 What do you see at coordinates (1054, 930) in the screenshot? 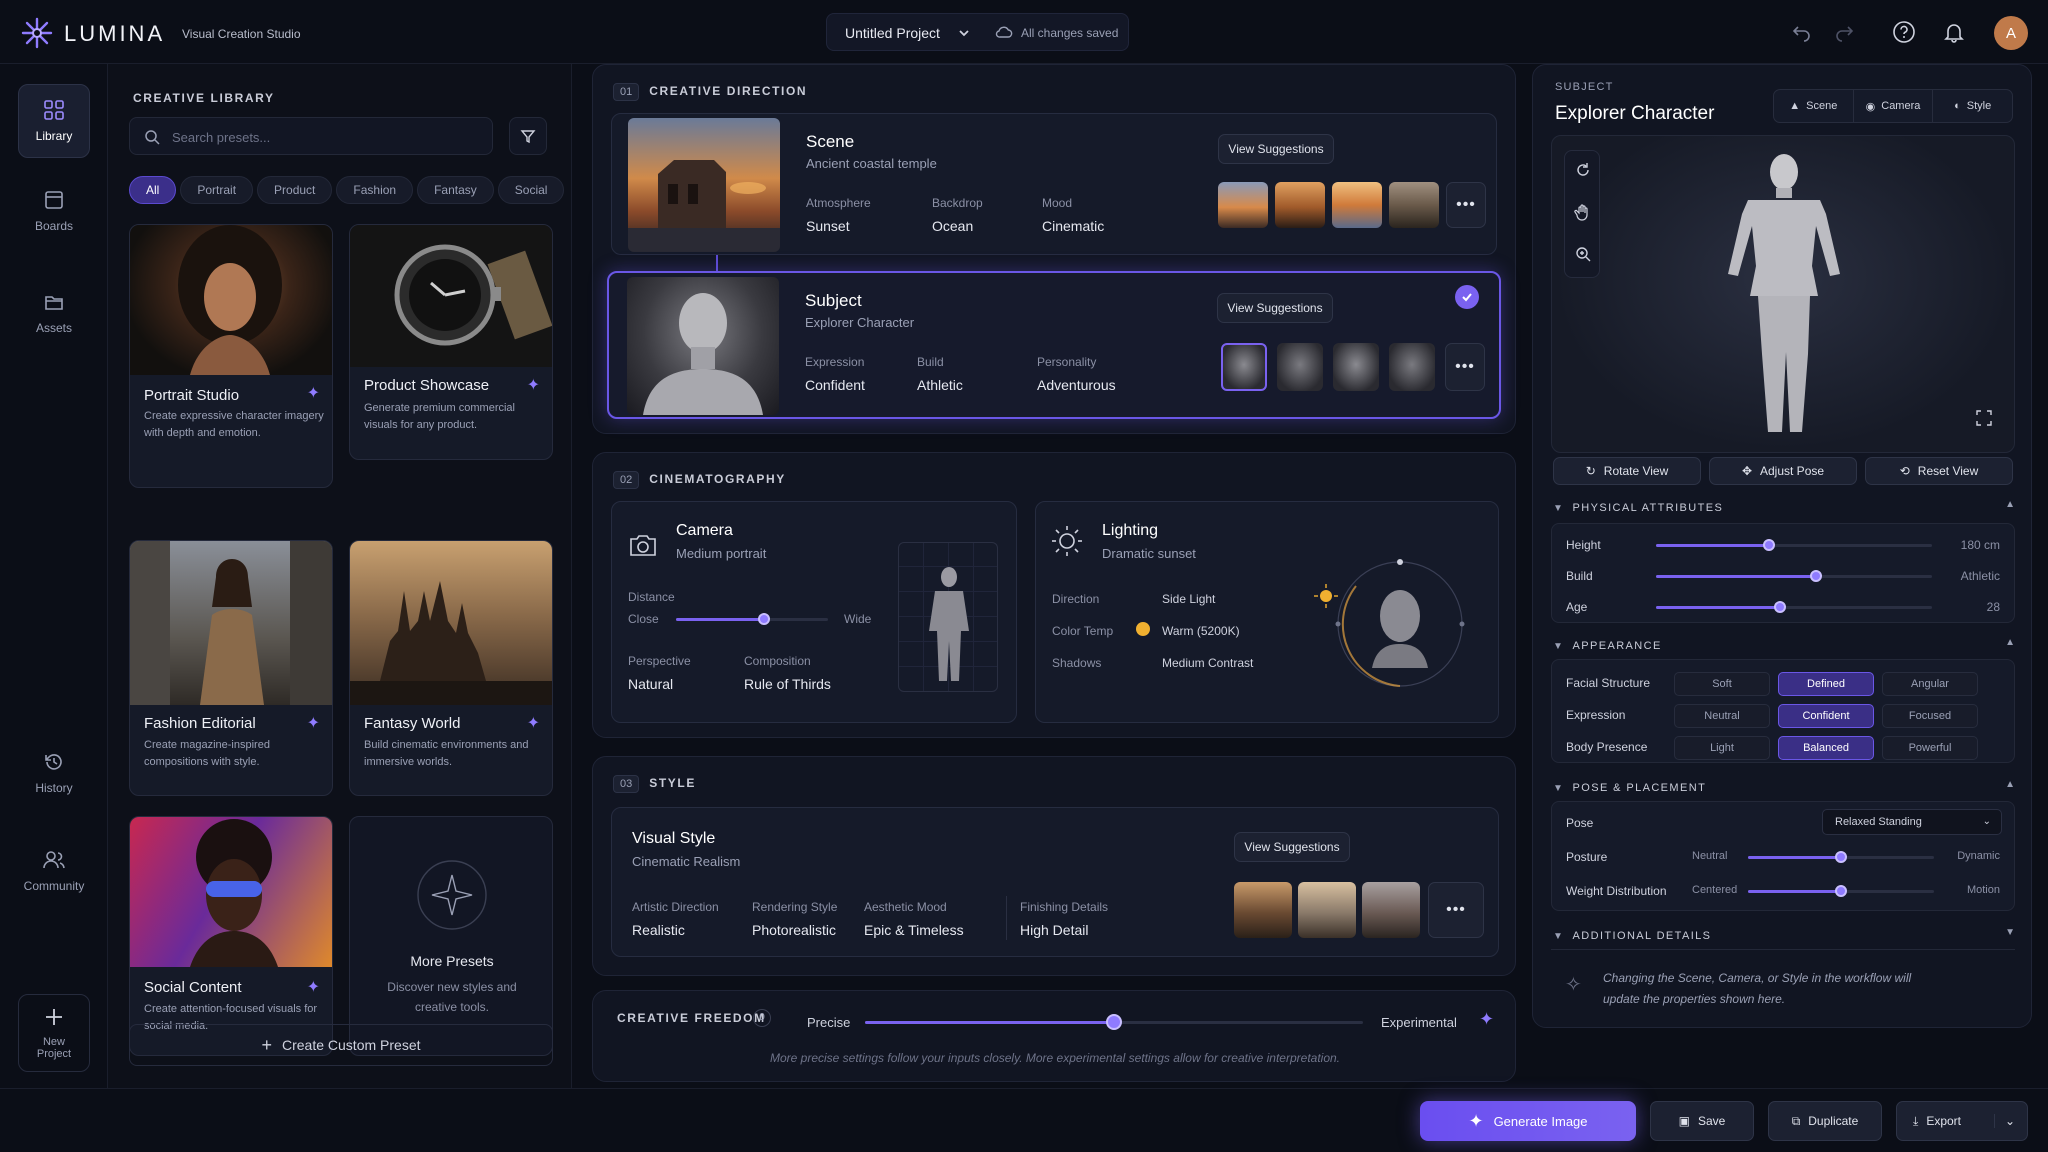
I see `prop-value: High Detail` at bounding box center [1054, 930].